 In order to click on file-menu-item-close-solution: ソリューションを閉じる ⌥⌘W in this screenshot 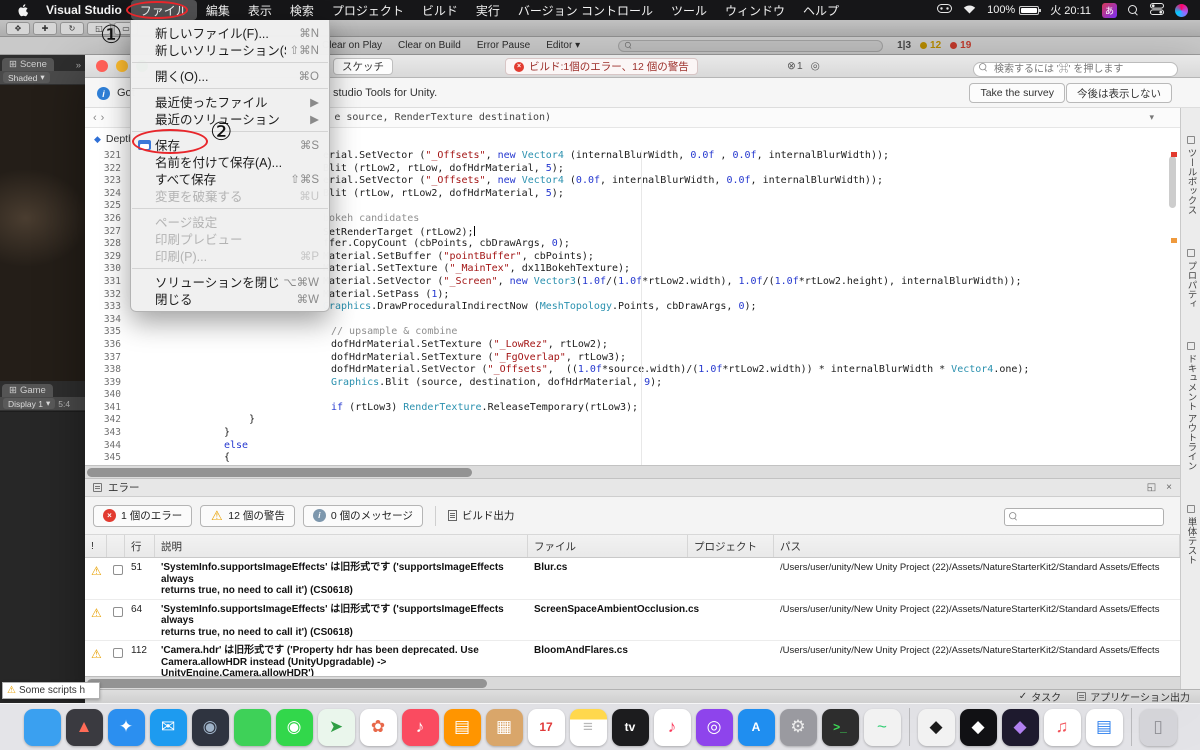, I will do `click(230, 281)`.